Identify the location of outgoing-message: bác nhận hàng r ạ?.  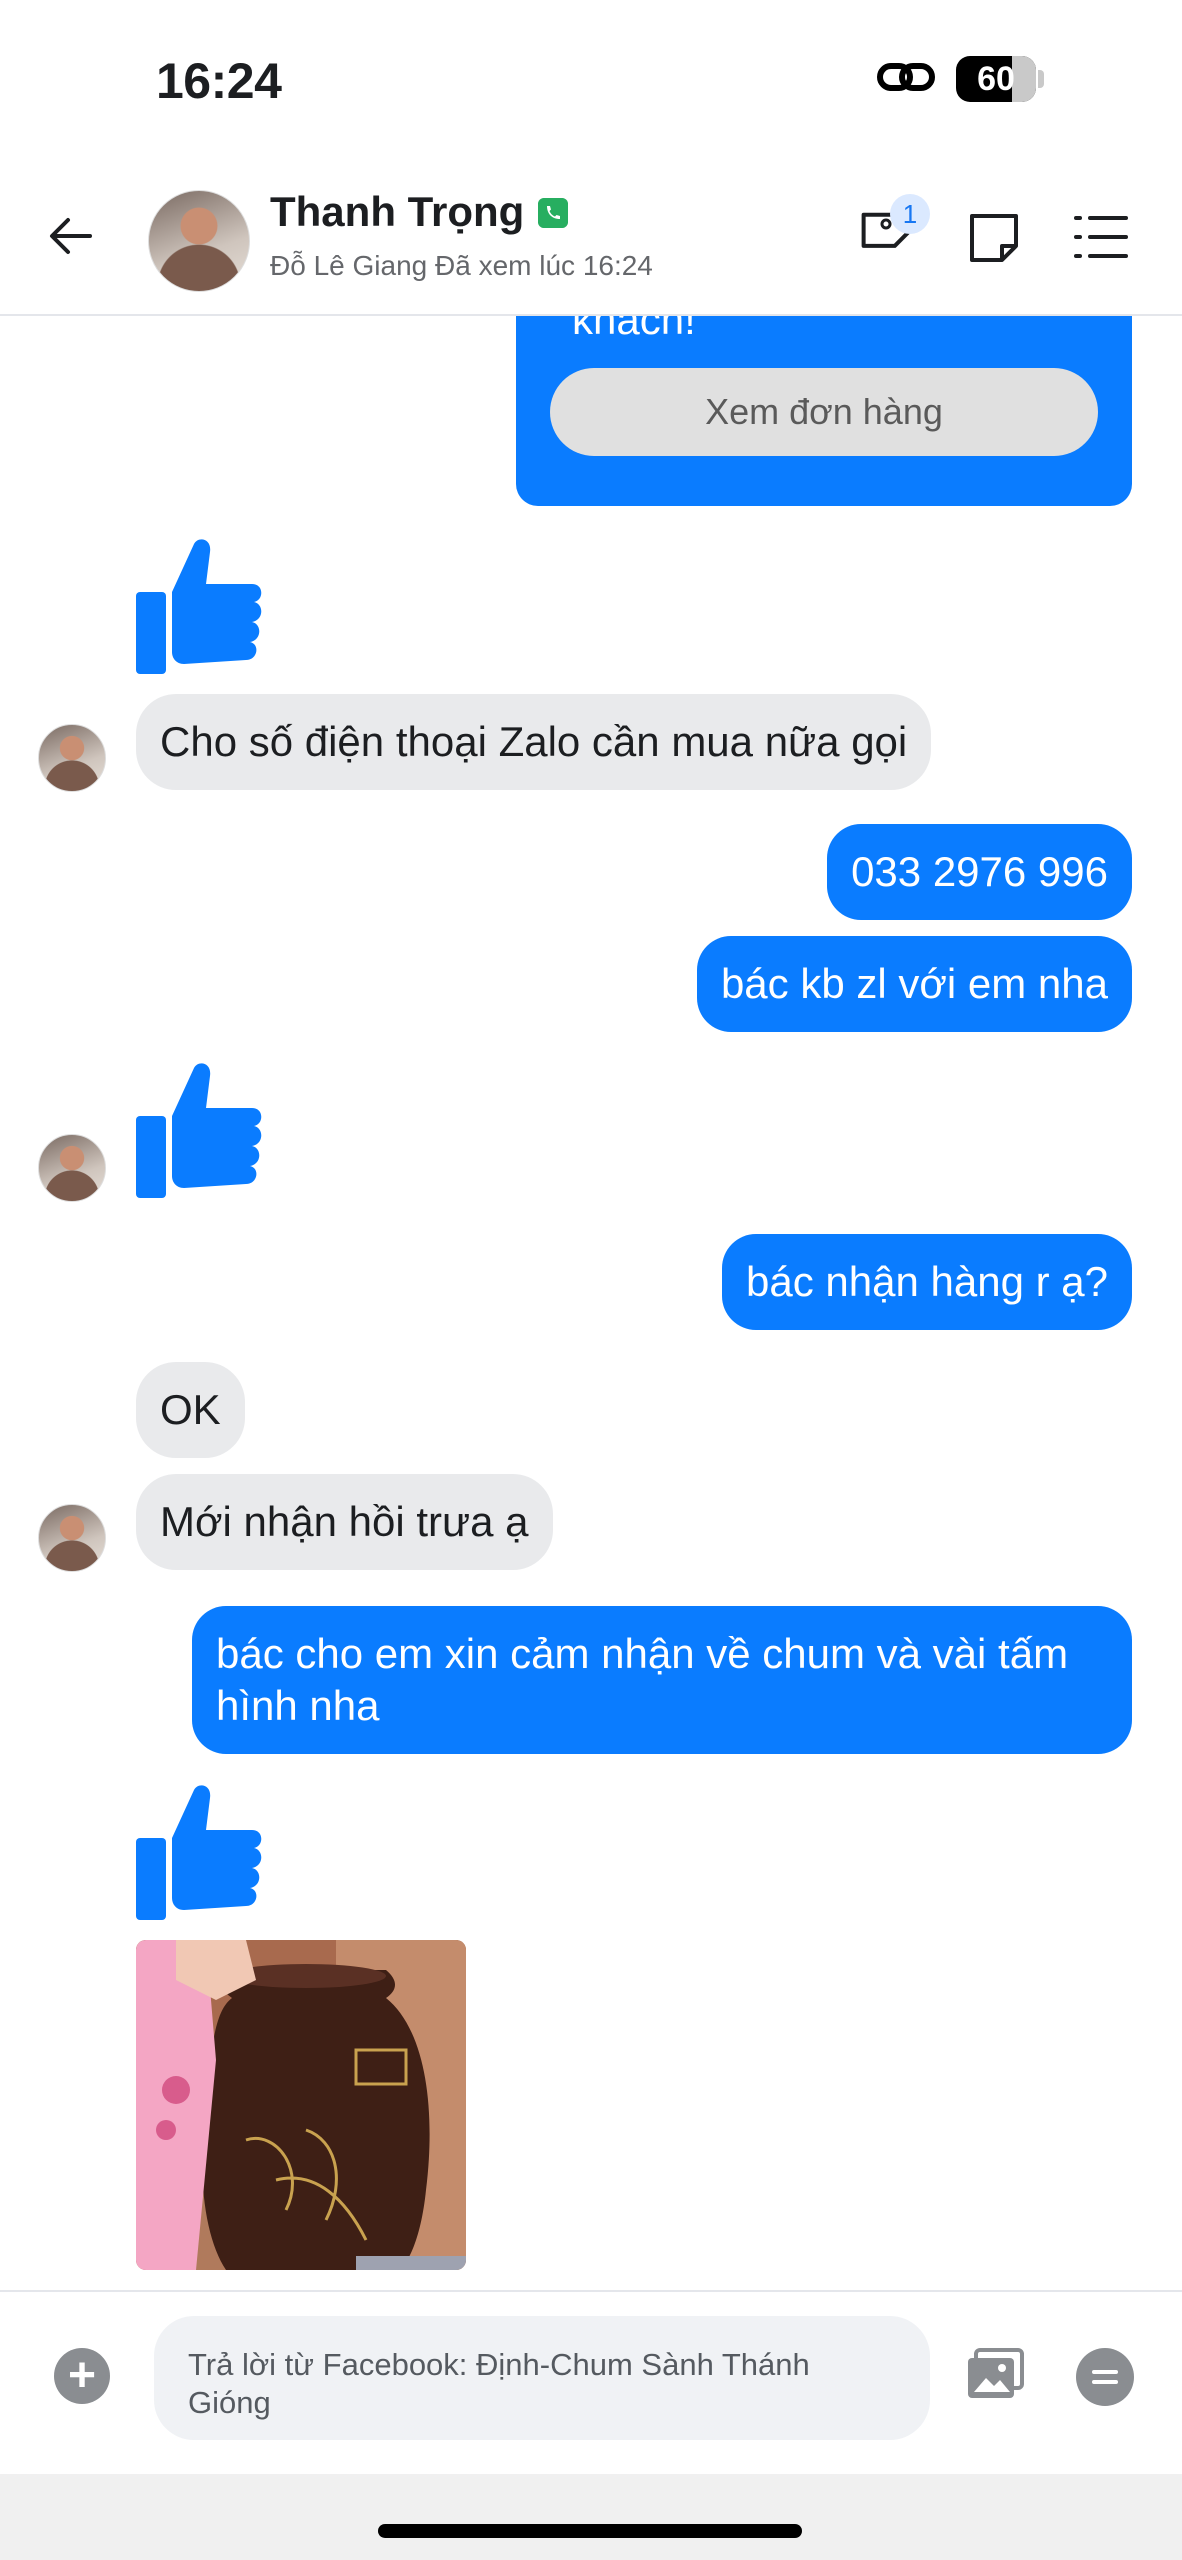
(927, 1282).